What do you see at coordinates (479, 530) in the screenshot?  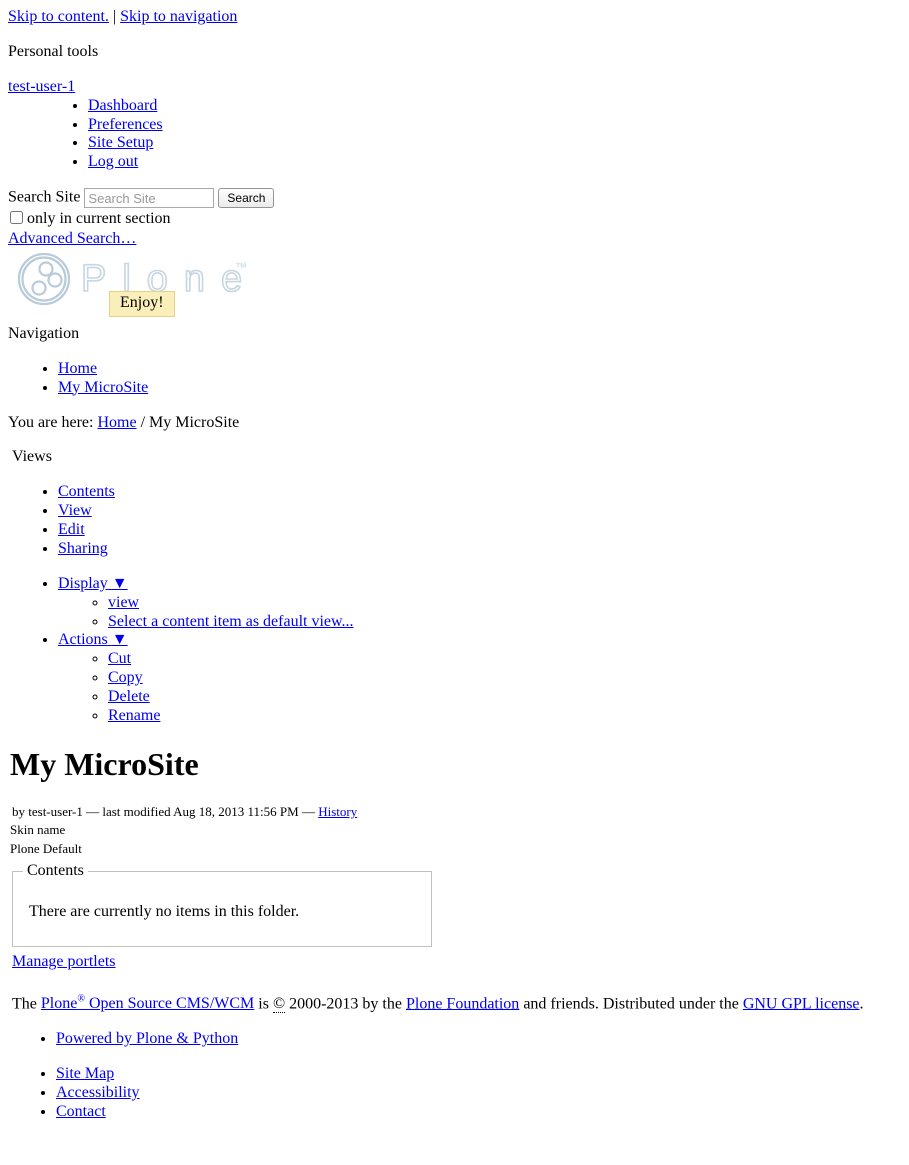 I see `list-item: Edit` at bounding box center [479, 530].